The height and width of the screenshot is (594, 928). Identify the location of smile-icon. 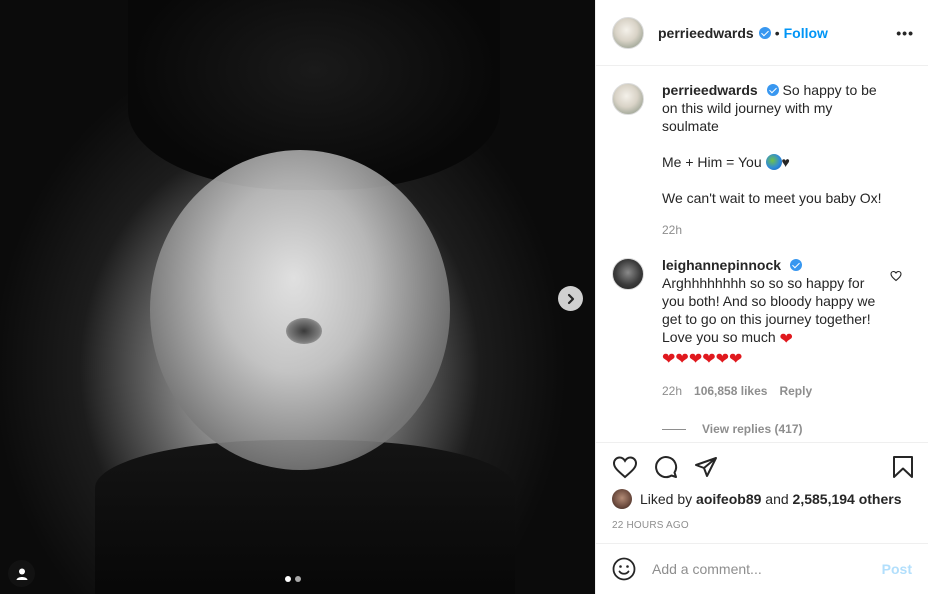
(624, 569).